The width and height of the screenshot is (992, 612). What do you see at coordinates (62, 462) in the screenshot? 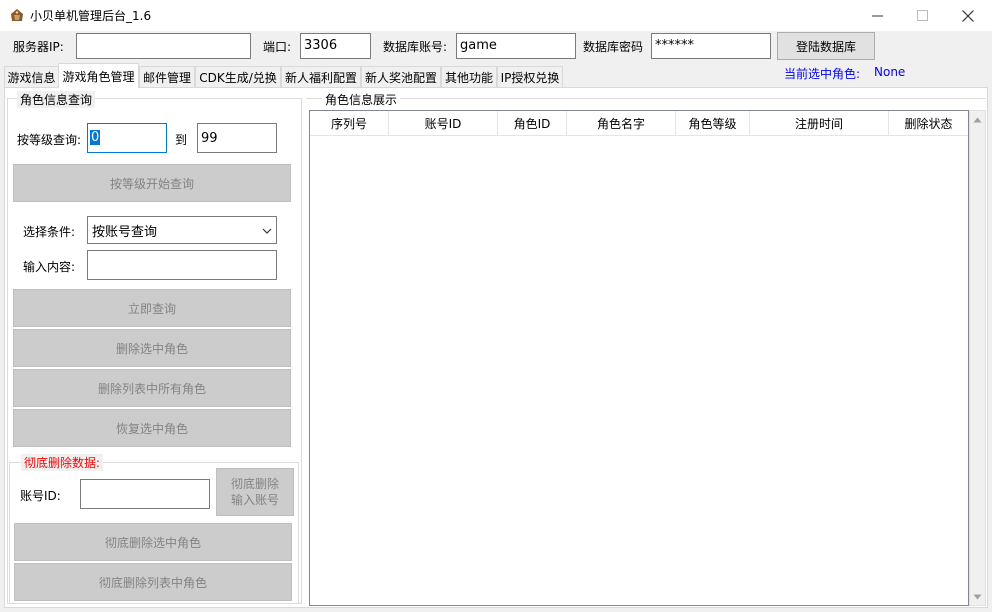
I see `purge-group-title: 彻底删除数据:` at bounding box center [62, 462].